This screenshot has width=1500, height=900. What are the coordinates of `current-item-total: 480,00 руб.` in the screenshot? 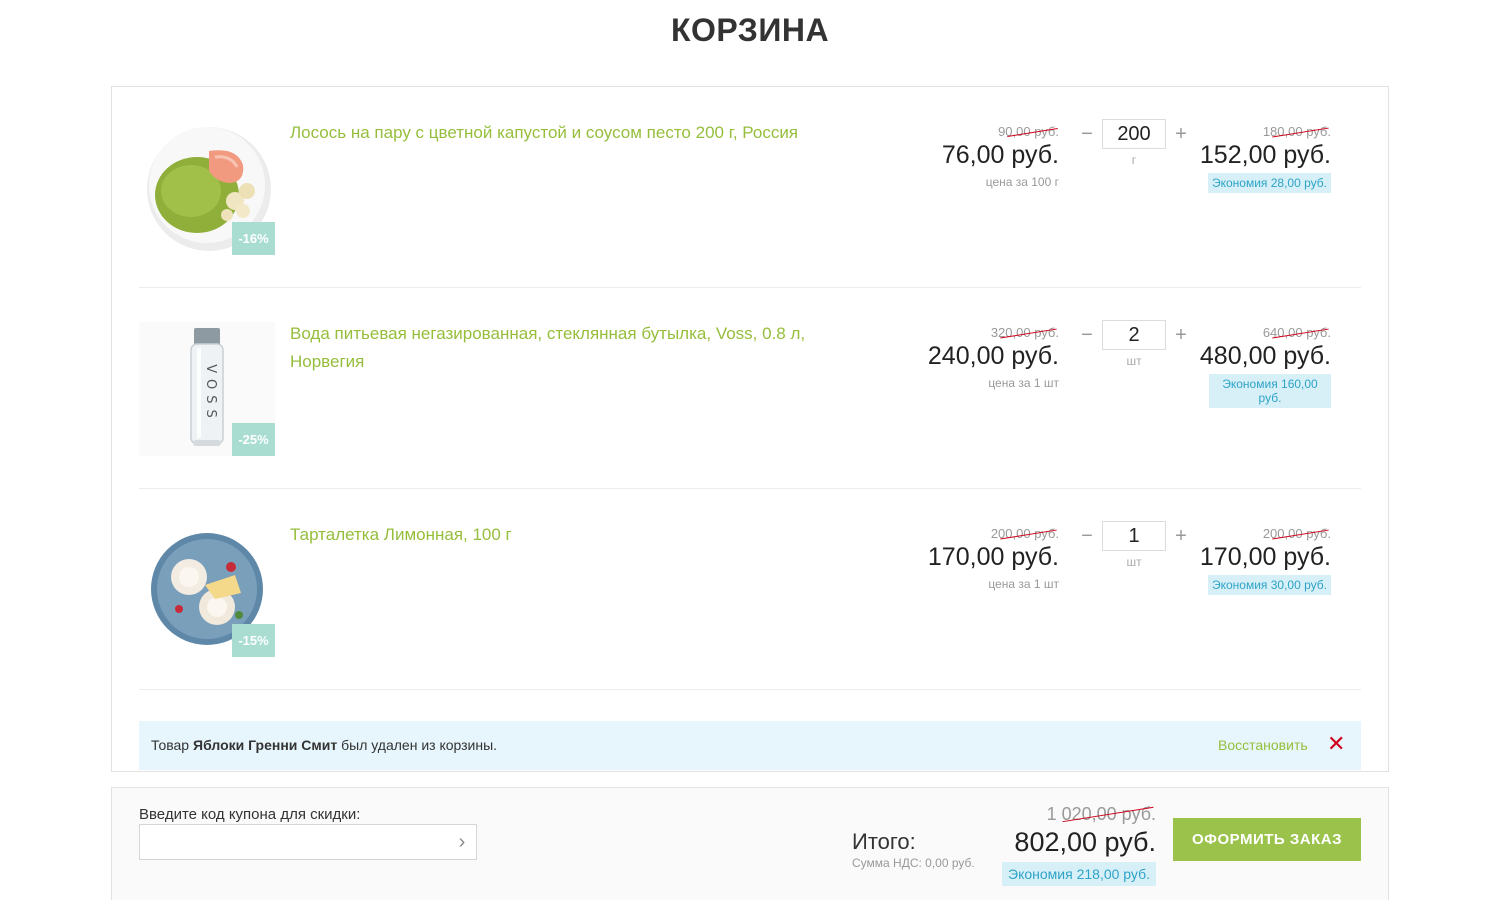 It's located at (1265, 356).